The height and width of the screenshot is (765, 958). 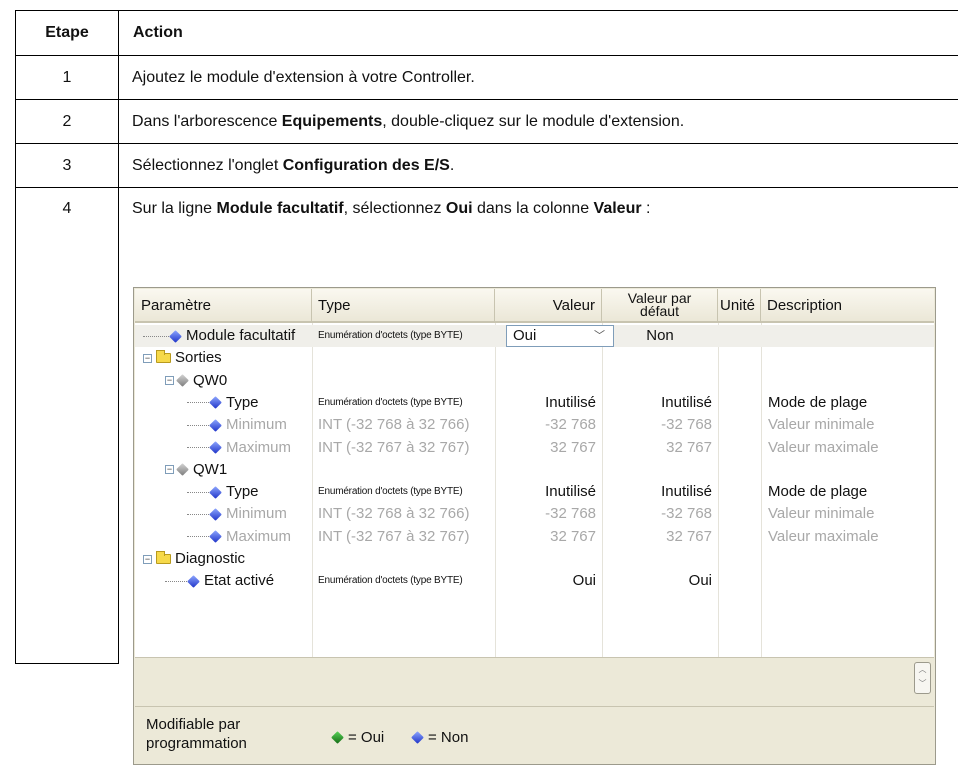 What do you see at coordinates (851, 537) in the screenshot?
I see `description-cell: Valeur maximale` at bounding box center [851, 537].